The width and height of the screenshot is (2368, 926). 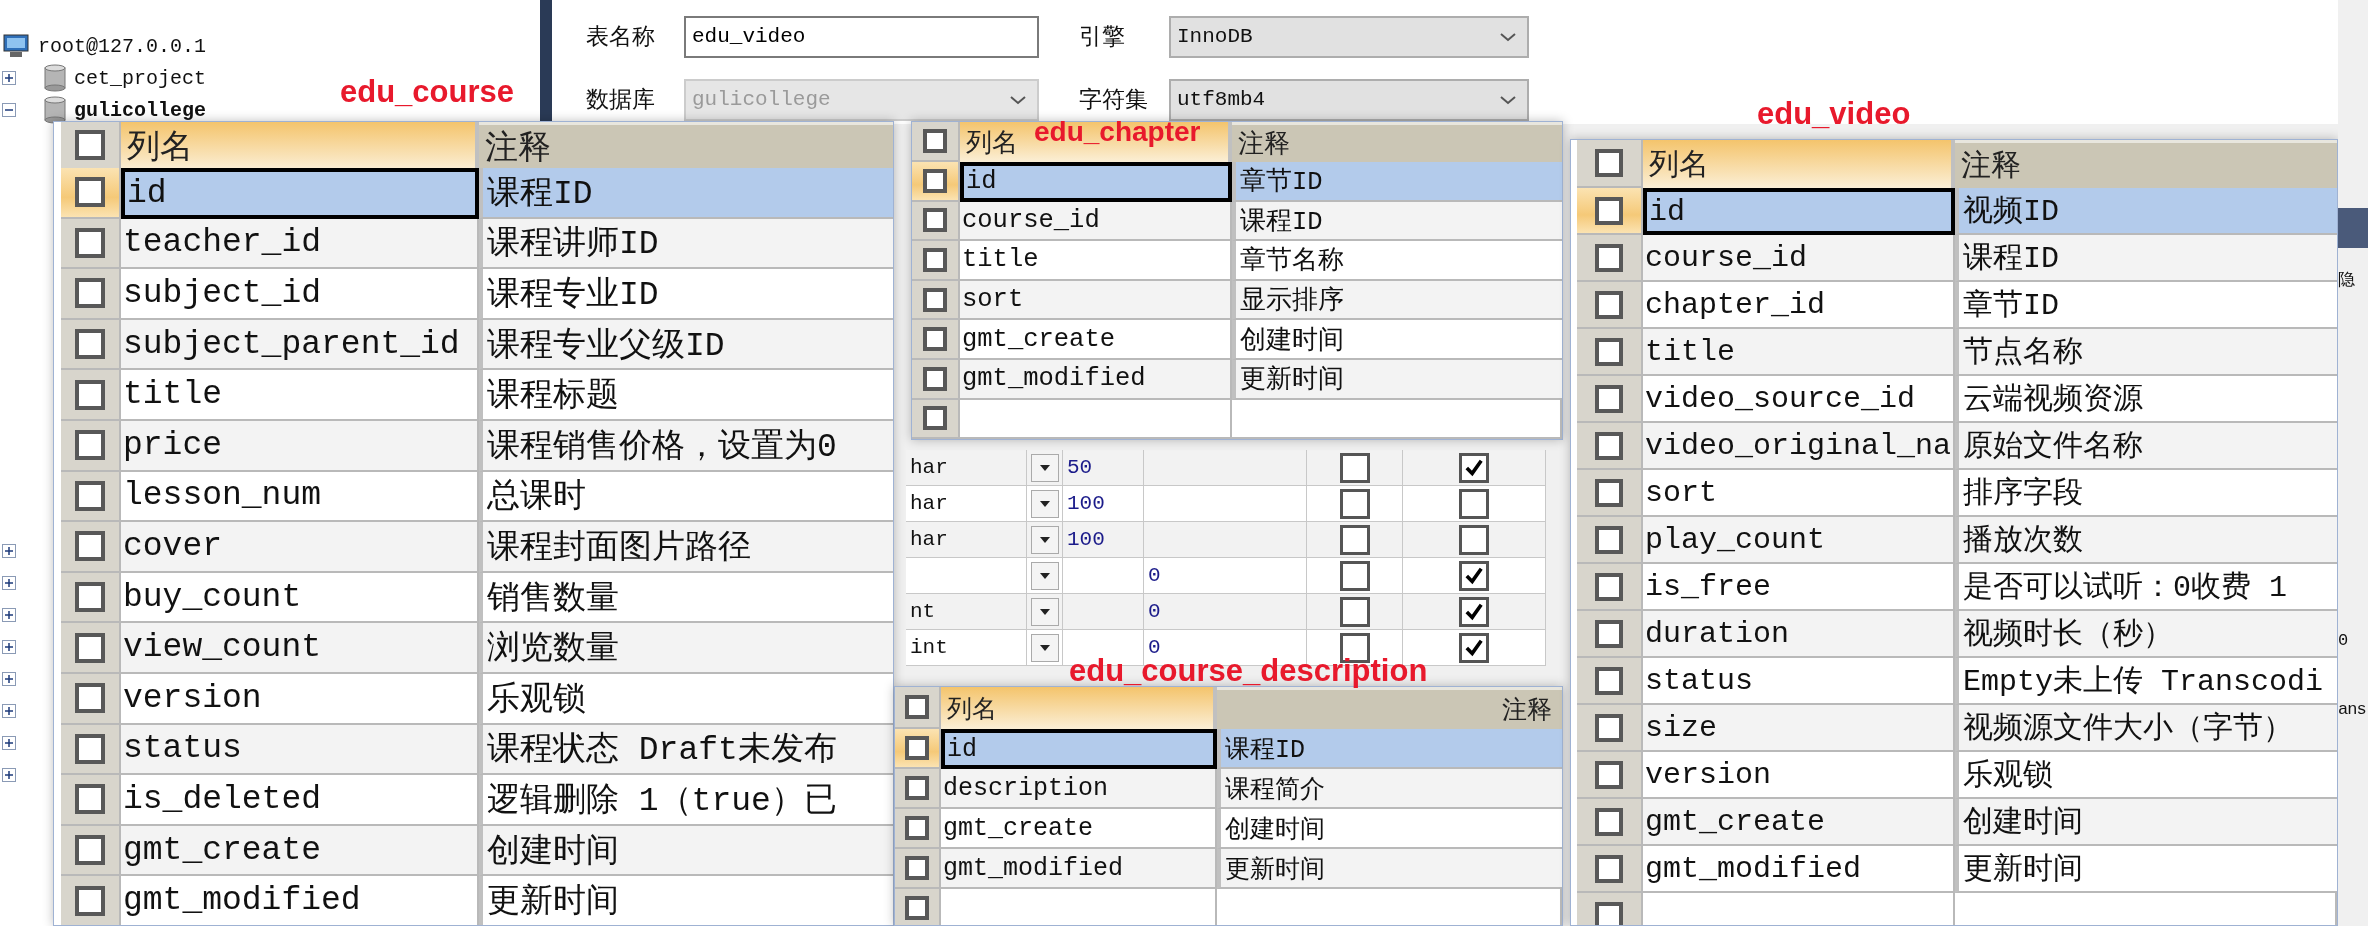 What do you see at coordinates (1799, 587) in the screenshot?
I see `column-name-cell: is_free` at bounding box center [1799, 587].